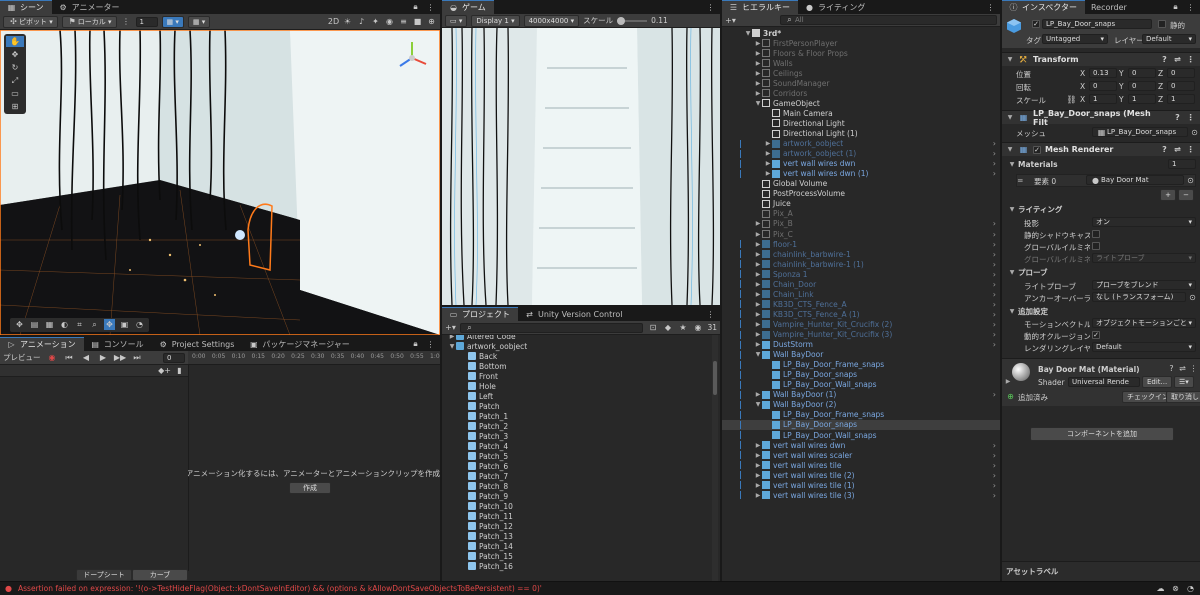 The height and width of the screenshot is (595, 1200). Describe the element at coordinates (576, 416) in the screenshot. I see `project-item: Patch_1` at that location.